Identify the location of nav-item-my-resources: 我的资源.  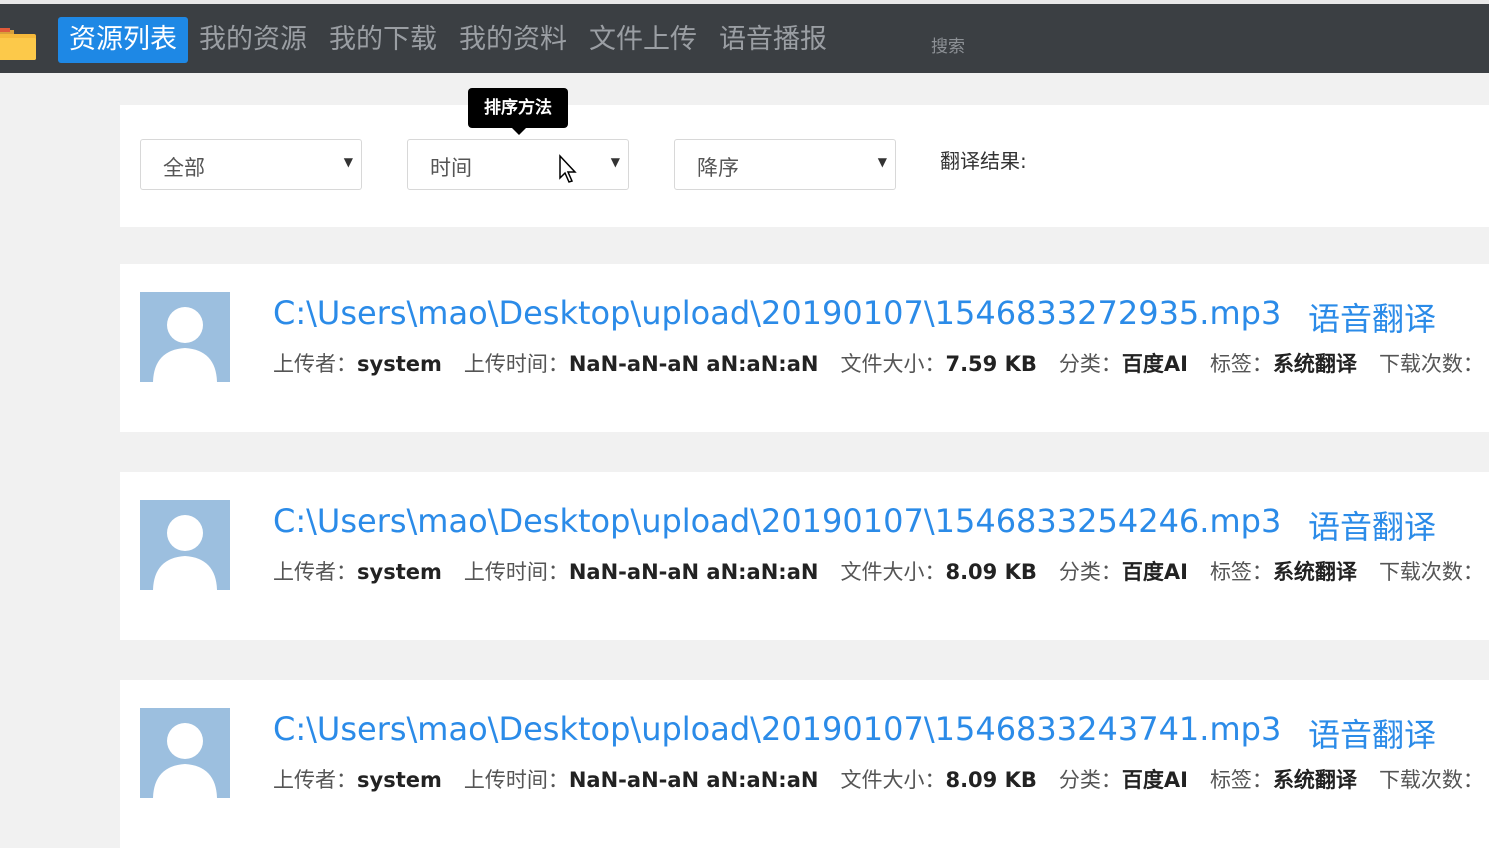
(253, 40).